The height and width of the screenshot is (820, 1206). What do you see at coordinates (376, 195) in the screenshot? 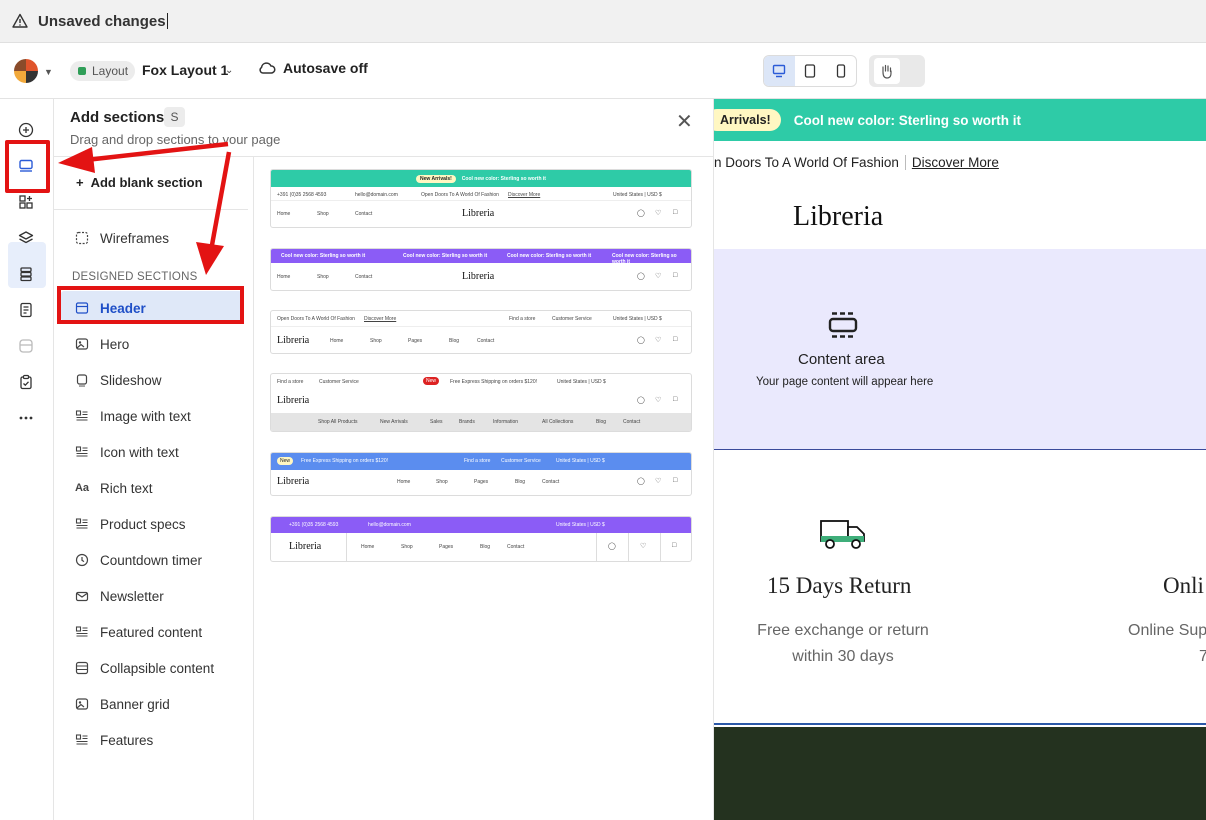
I see `email-text: hello@domain.com` at bounding box center [376, 195].